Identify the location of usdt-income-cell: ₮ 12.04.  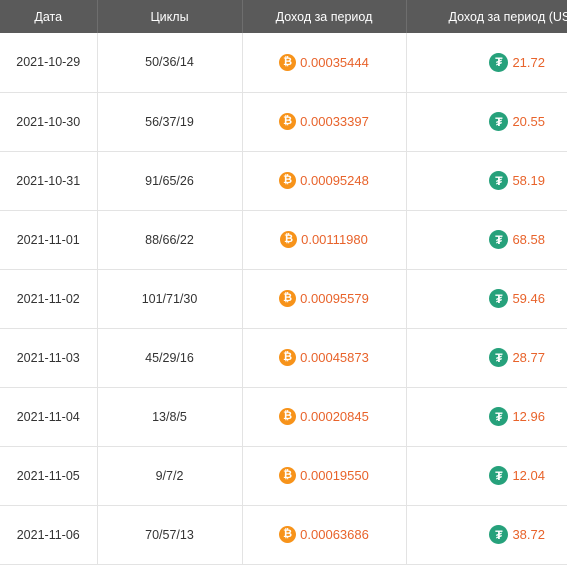
(486, 476).